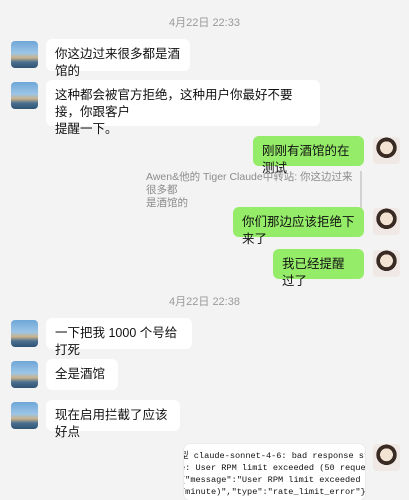 The width and height of the screenshot is (409, 500). I want to click on message-bubble: 你们那边应该拒绝下来了, so click(298, 226).